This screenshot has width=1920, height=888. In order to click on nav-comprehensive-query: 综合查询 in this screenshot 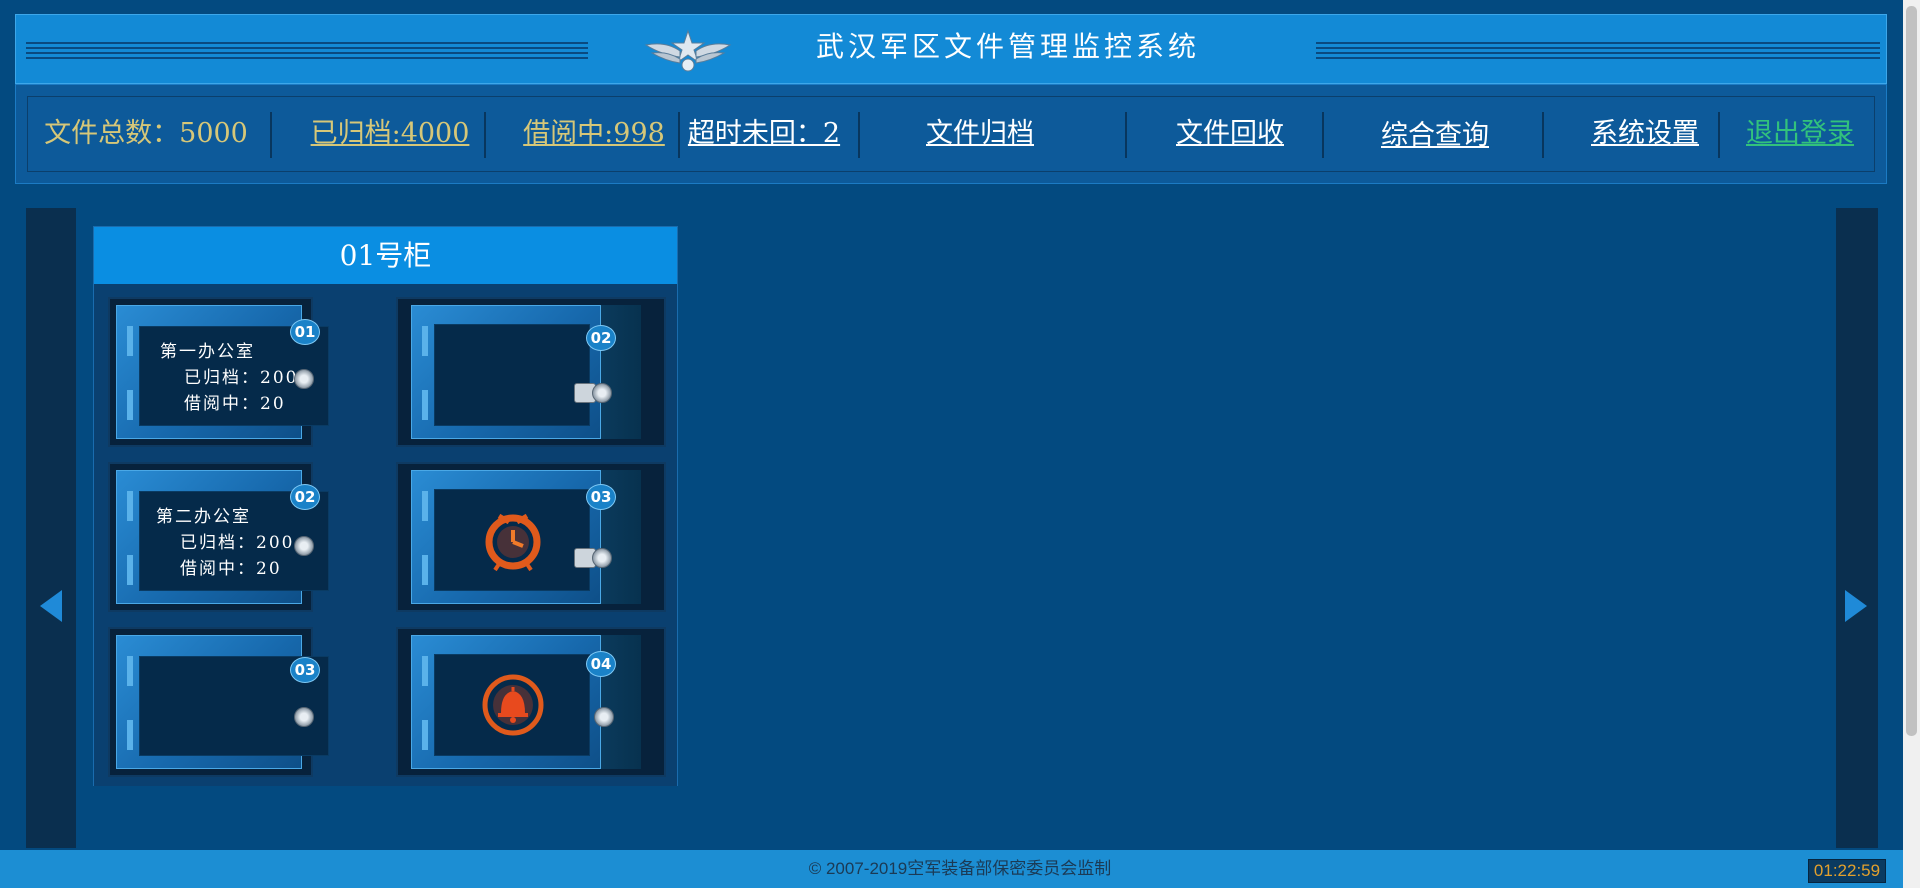, I will do `click(1435, 136)`.